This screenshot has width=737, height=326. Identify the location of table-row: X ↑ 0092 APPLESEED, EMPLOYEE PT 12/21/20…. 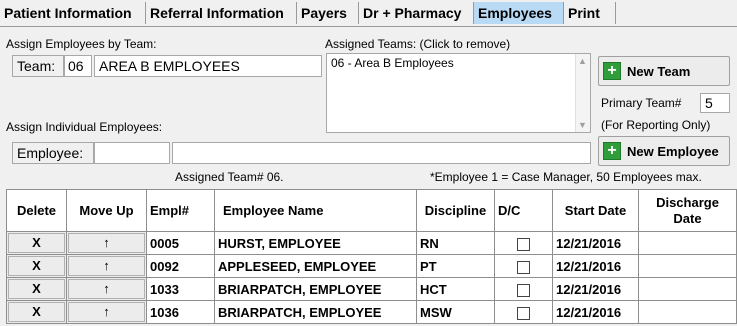
(371, 266).